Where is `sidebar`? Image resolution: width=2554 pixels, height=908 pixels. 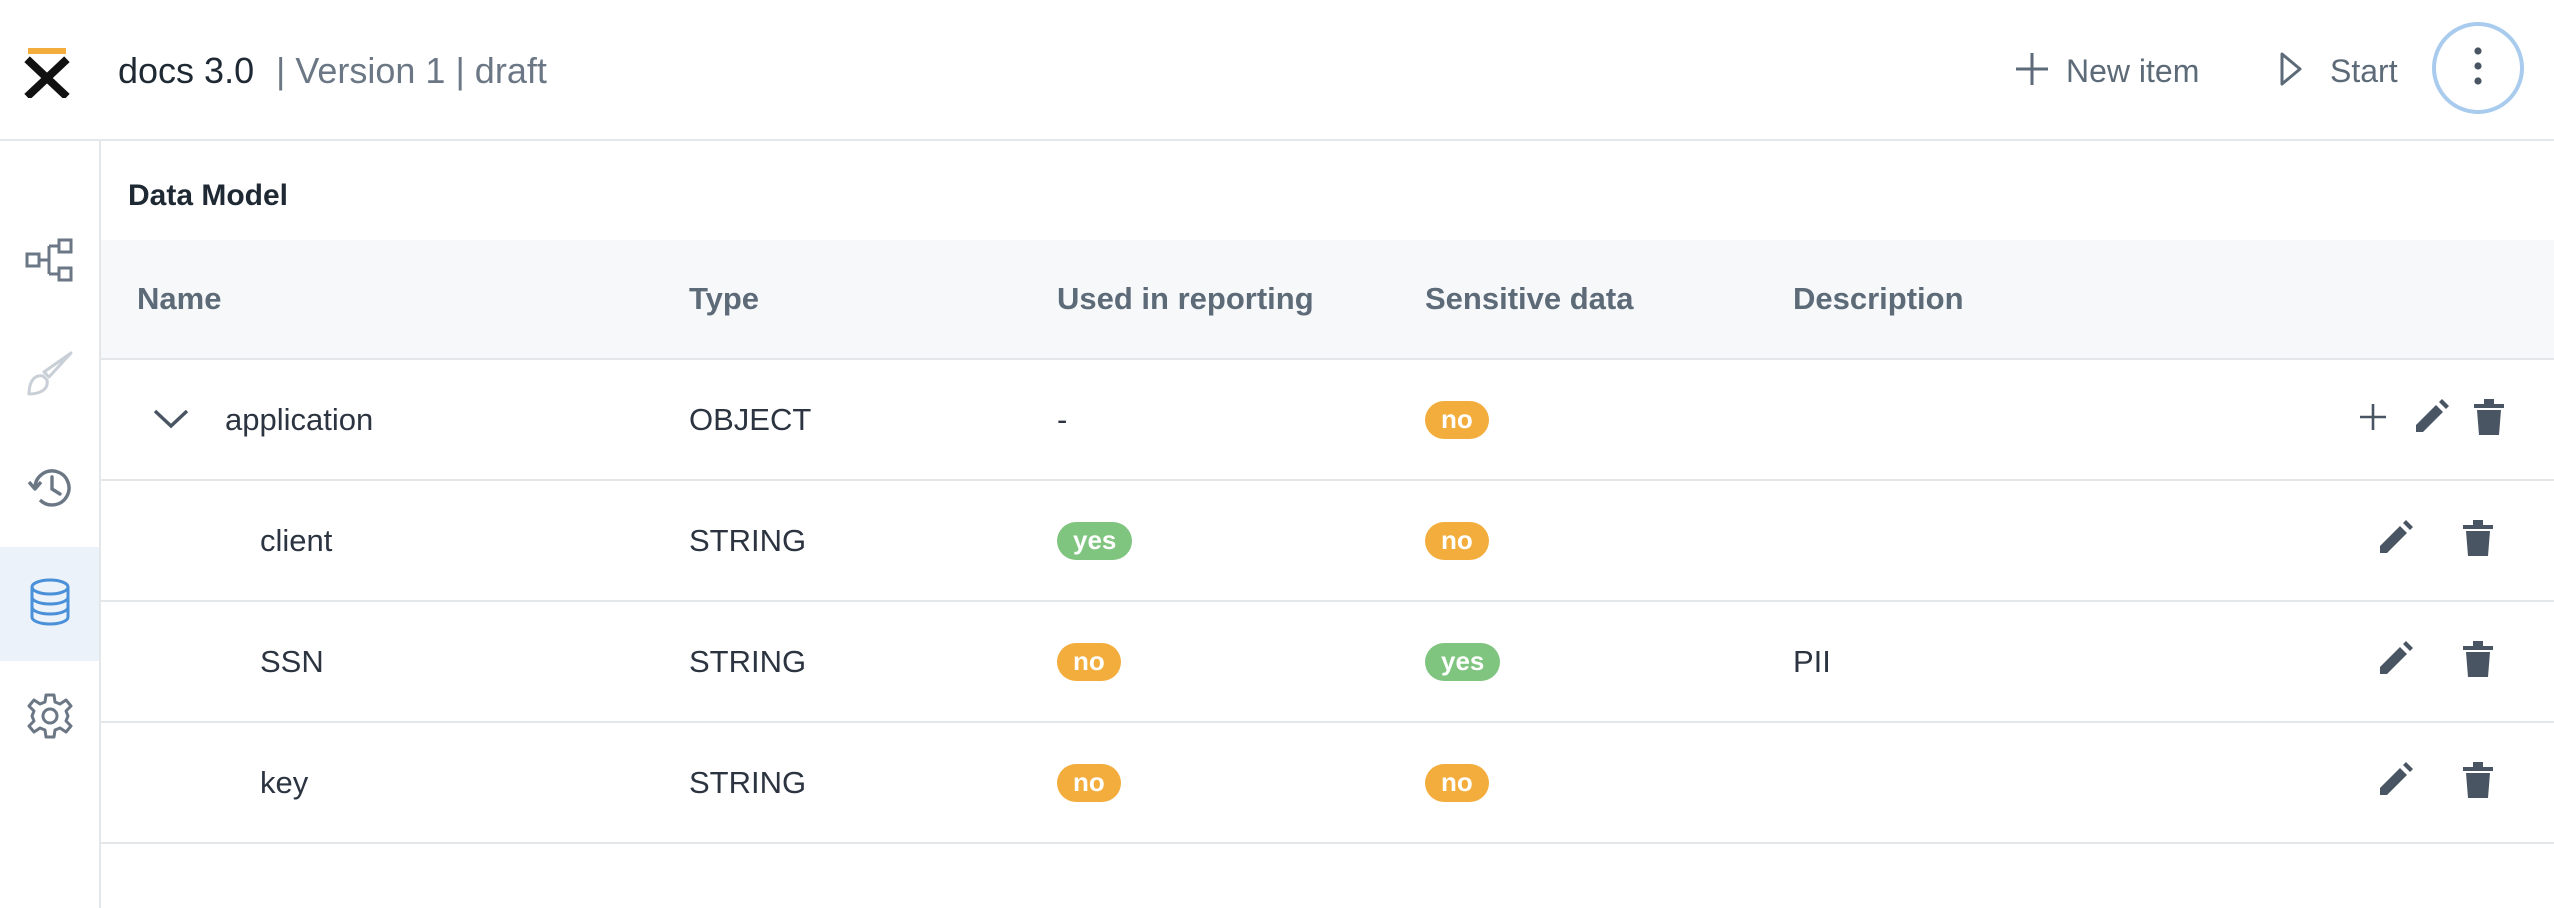
sidebar is located at coordinates (50, 524).